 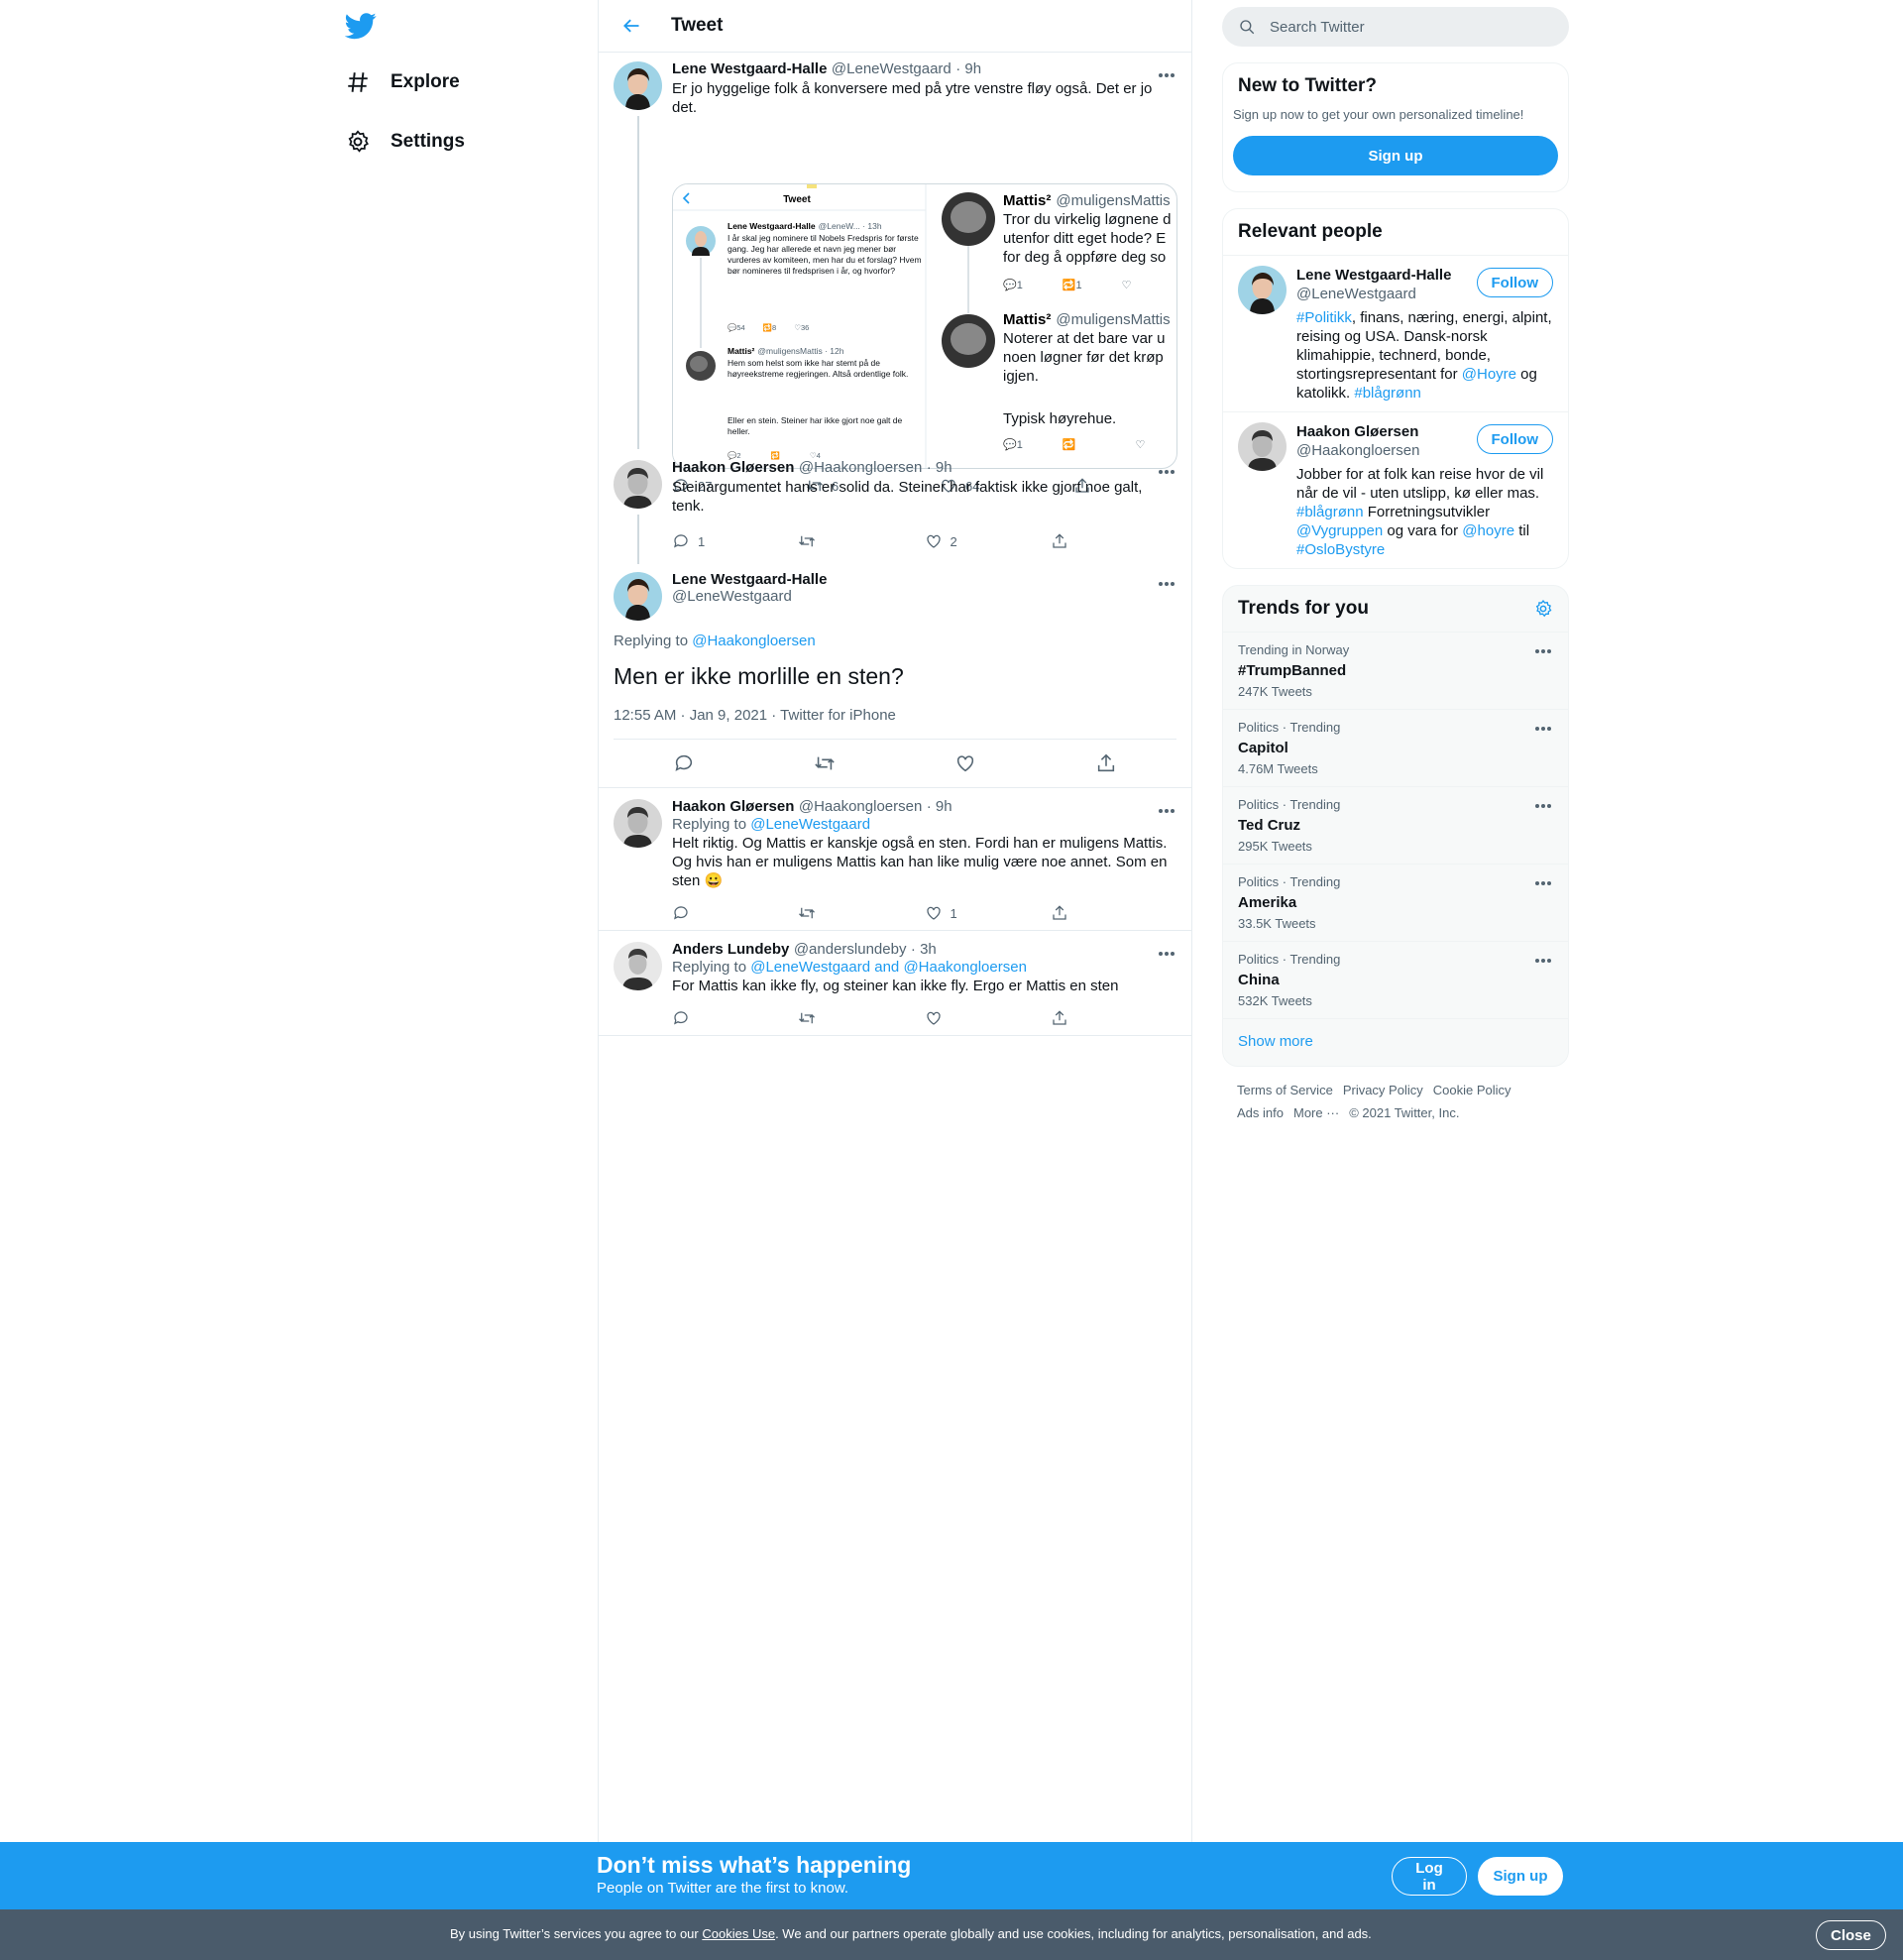 I want to click on show-more-label: Show more, so click(x=1275, y=1041).